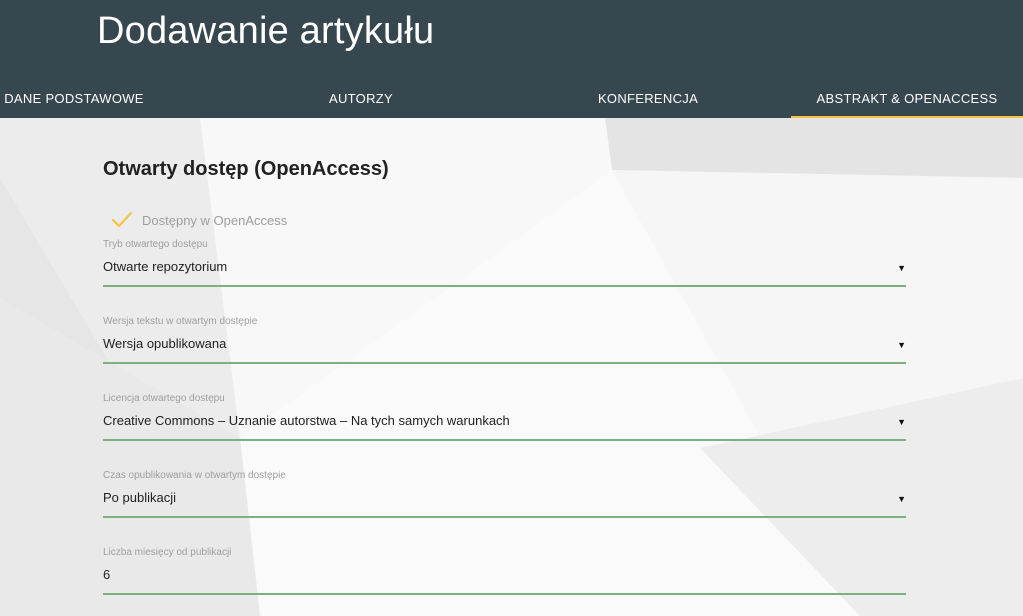  I want to click on section-title: Otwarty dostęp (OpenAccess), so click(246, 169).